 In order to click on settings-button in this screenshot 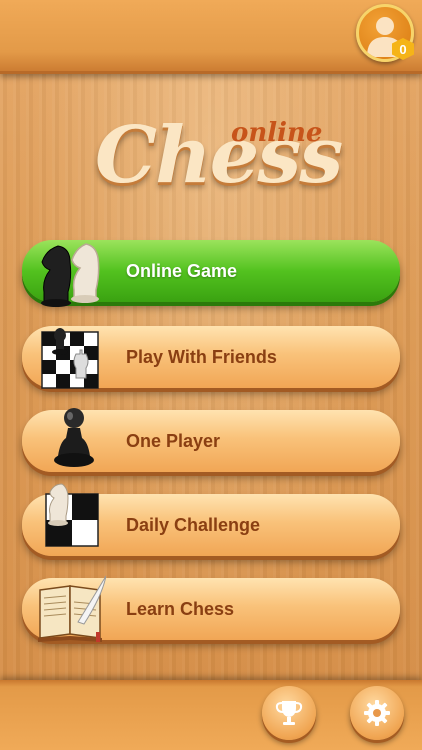, I will do `click(377, 713)`.